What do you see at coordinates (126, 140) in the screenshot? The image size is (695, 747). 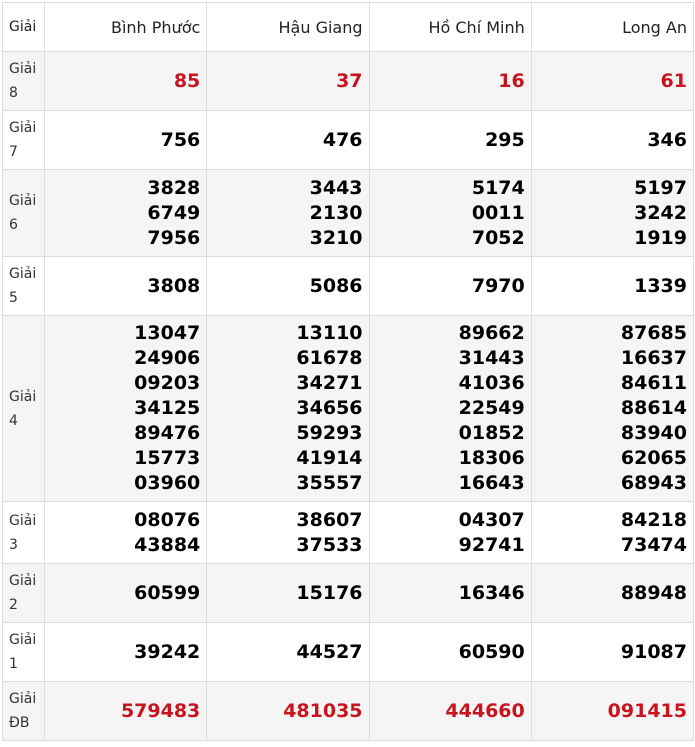 I see `result-cell: 756` at bounding box center [126, 140].